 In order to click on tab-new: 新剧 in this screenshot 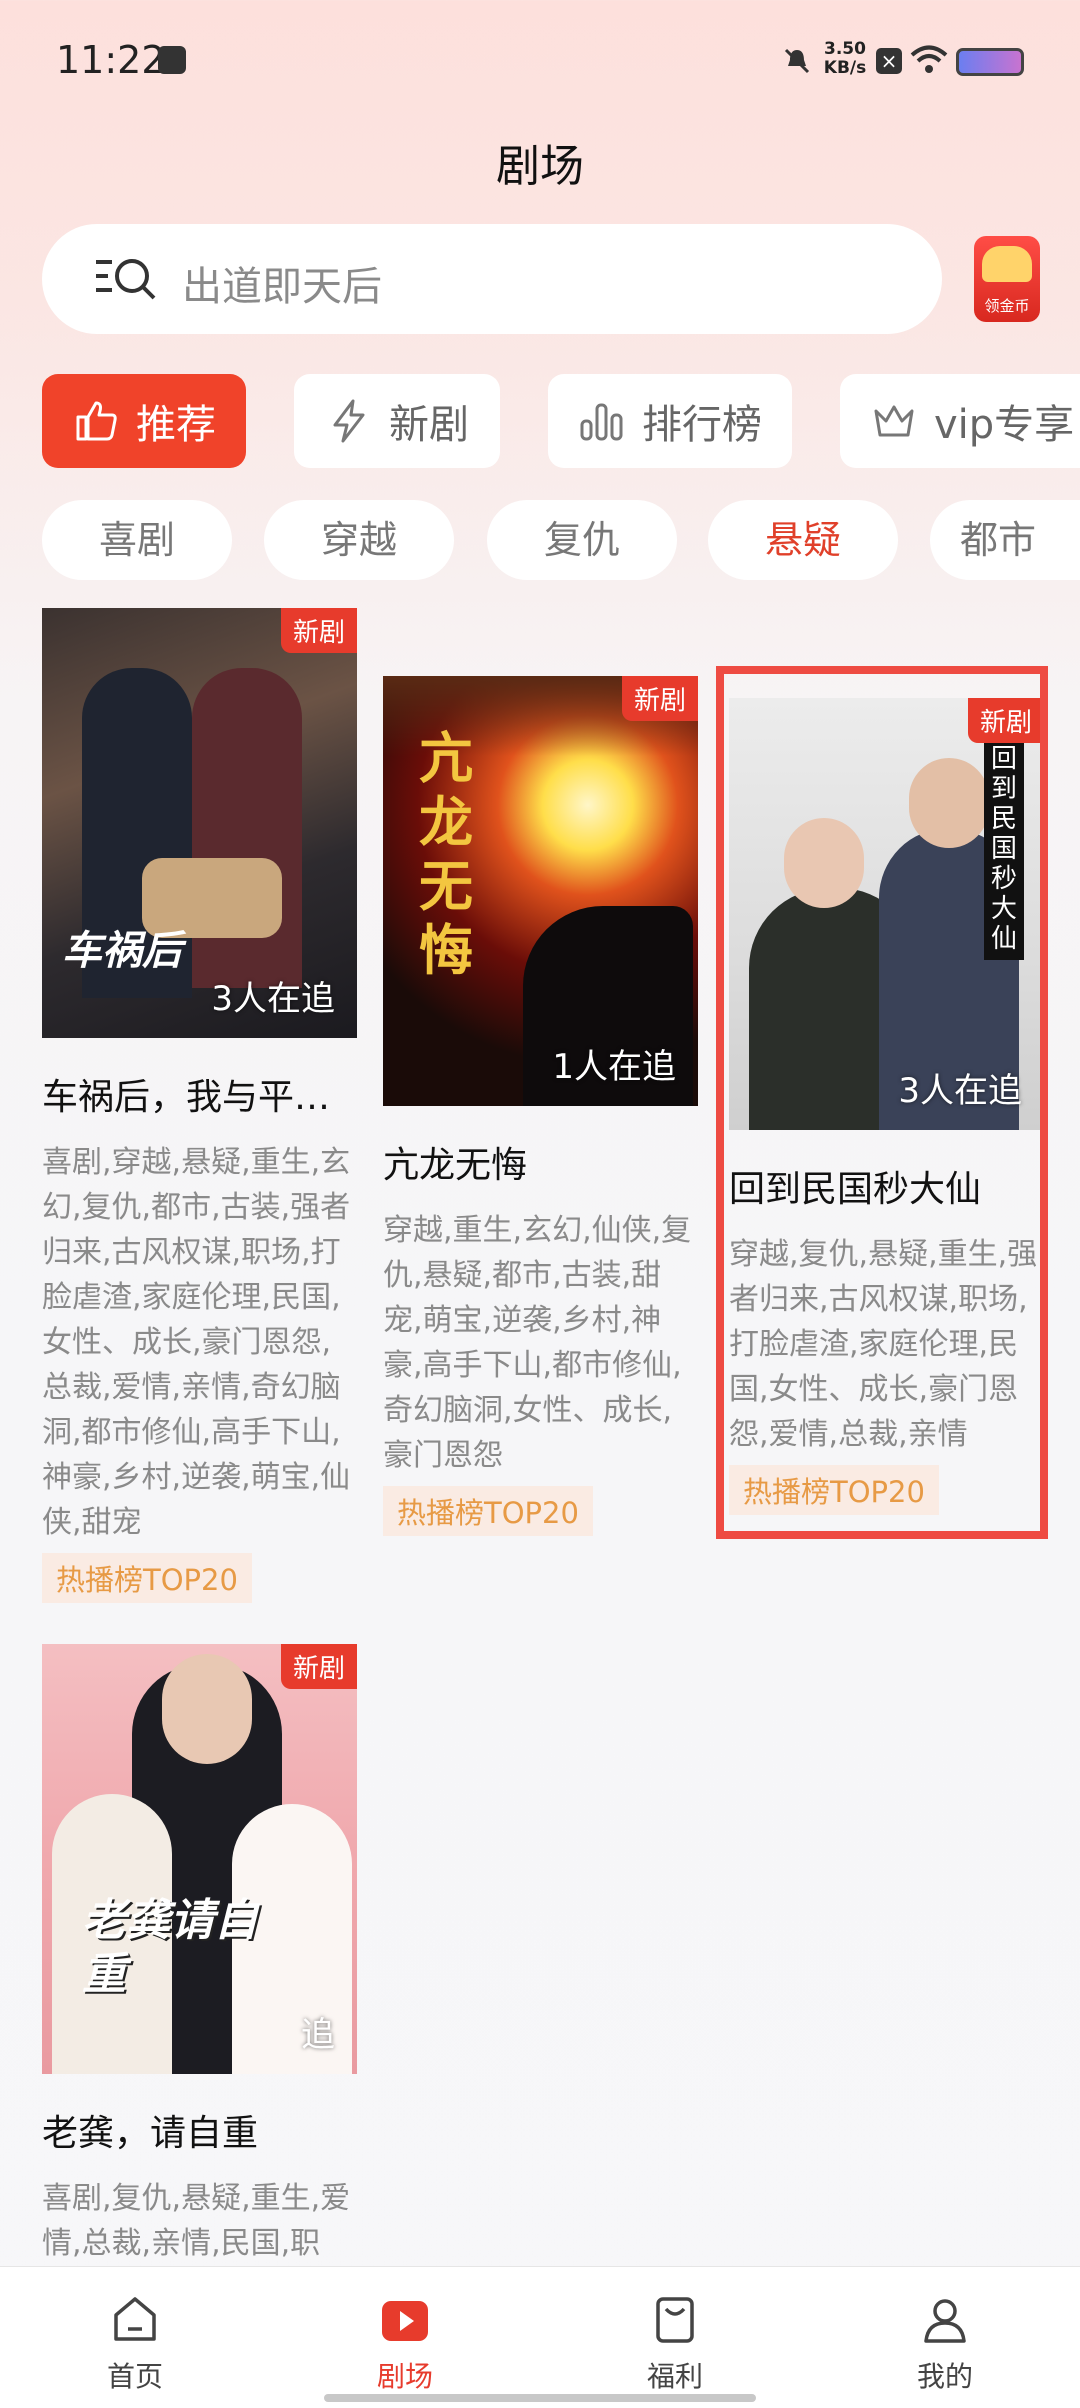, I will do `click(397, 421)`.